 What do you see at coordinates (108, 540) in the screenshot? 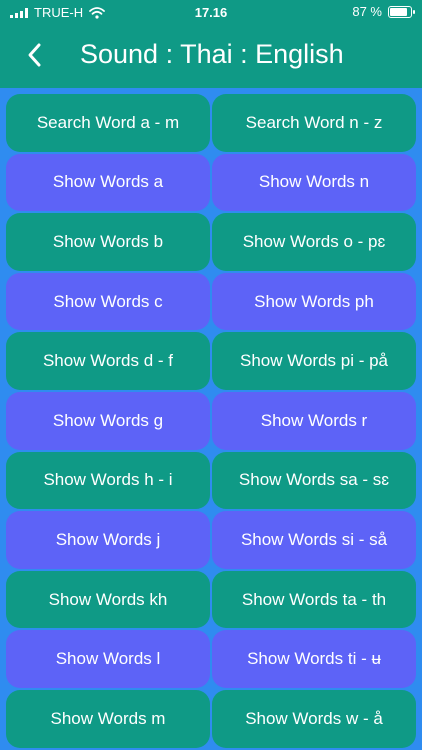
I see `word-list-button: Show Words j` at bounding box center [108, 540].